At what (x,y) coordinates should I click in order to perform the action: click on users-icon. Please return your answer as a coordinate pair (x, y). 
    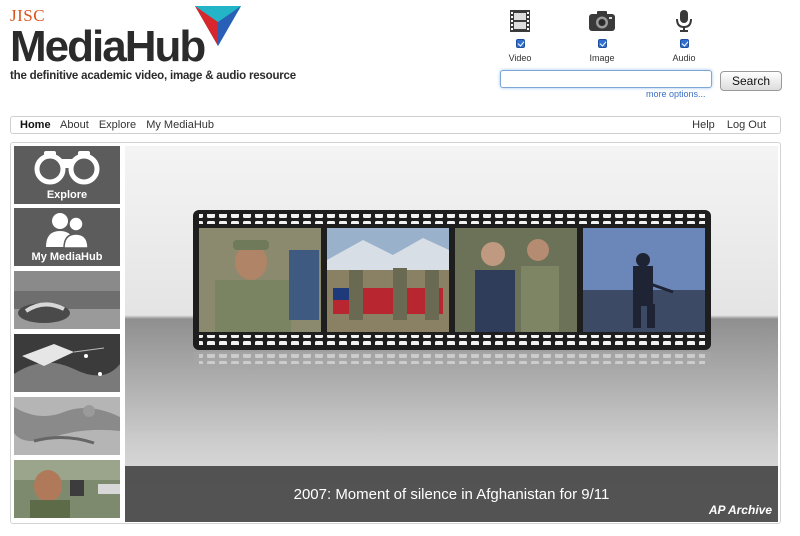
    Looking at the image, I should click on (67, 230).